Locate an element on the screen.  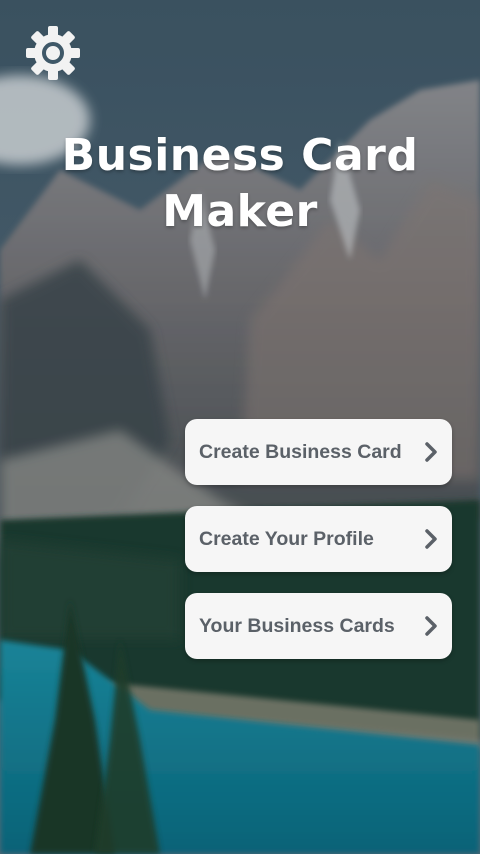
your-business-cards-button: Your Business Cards is located at coordinates (318, 626).